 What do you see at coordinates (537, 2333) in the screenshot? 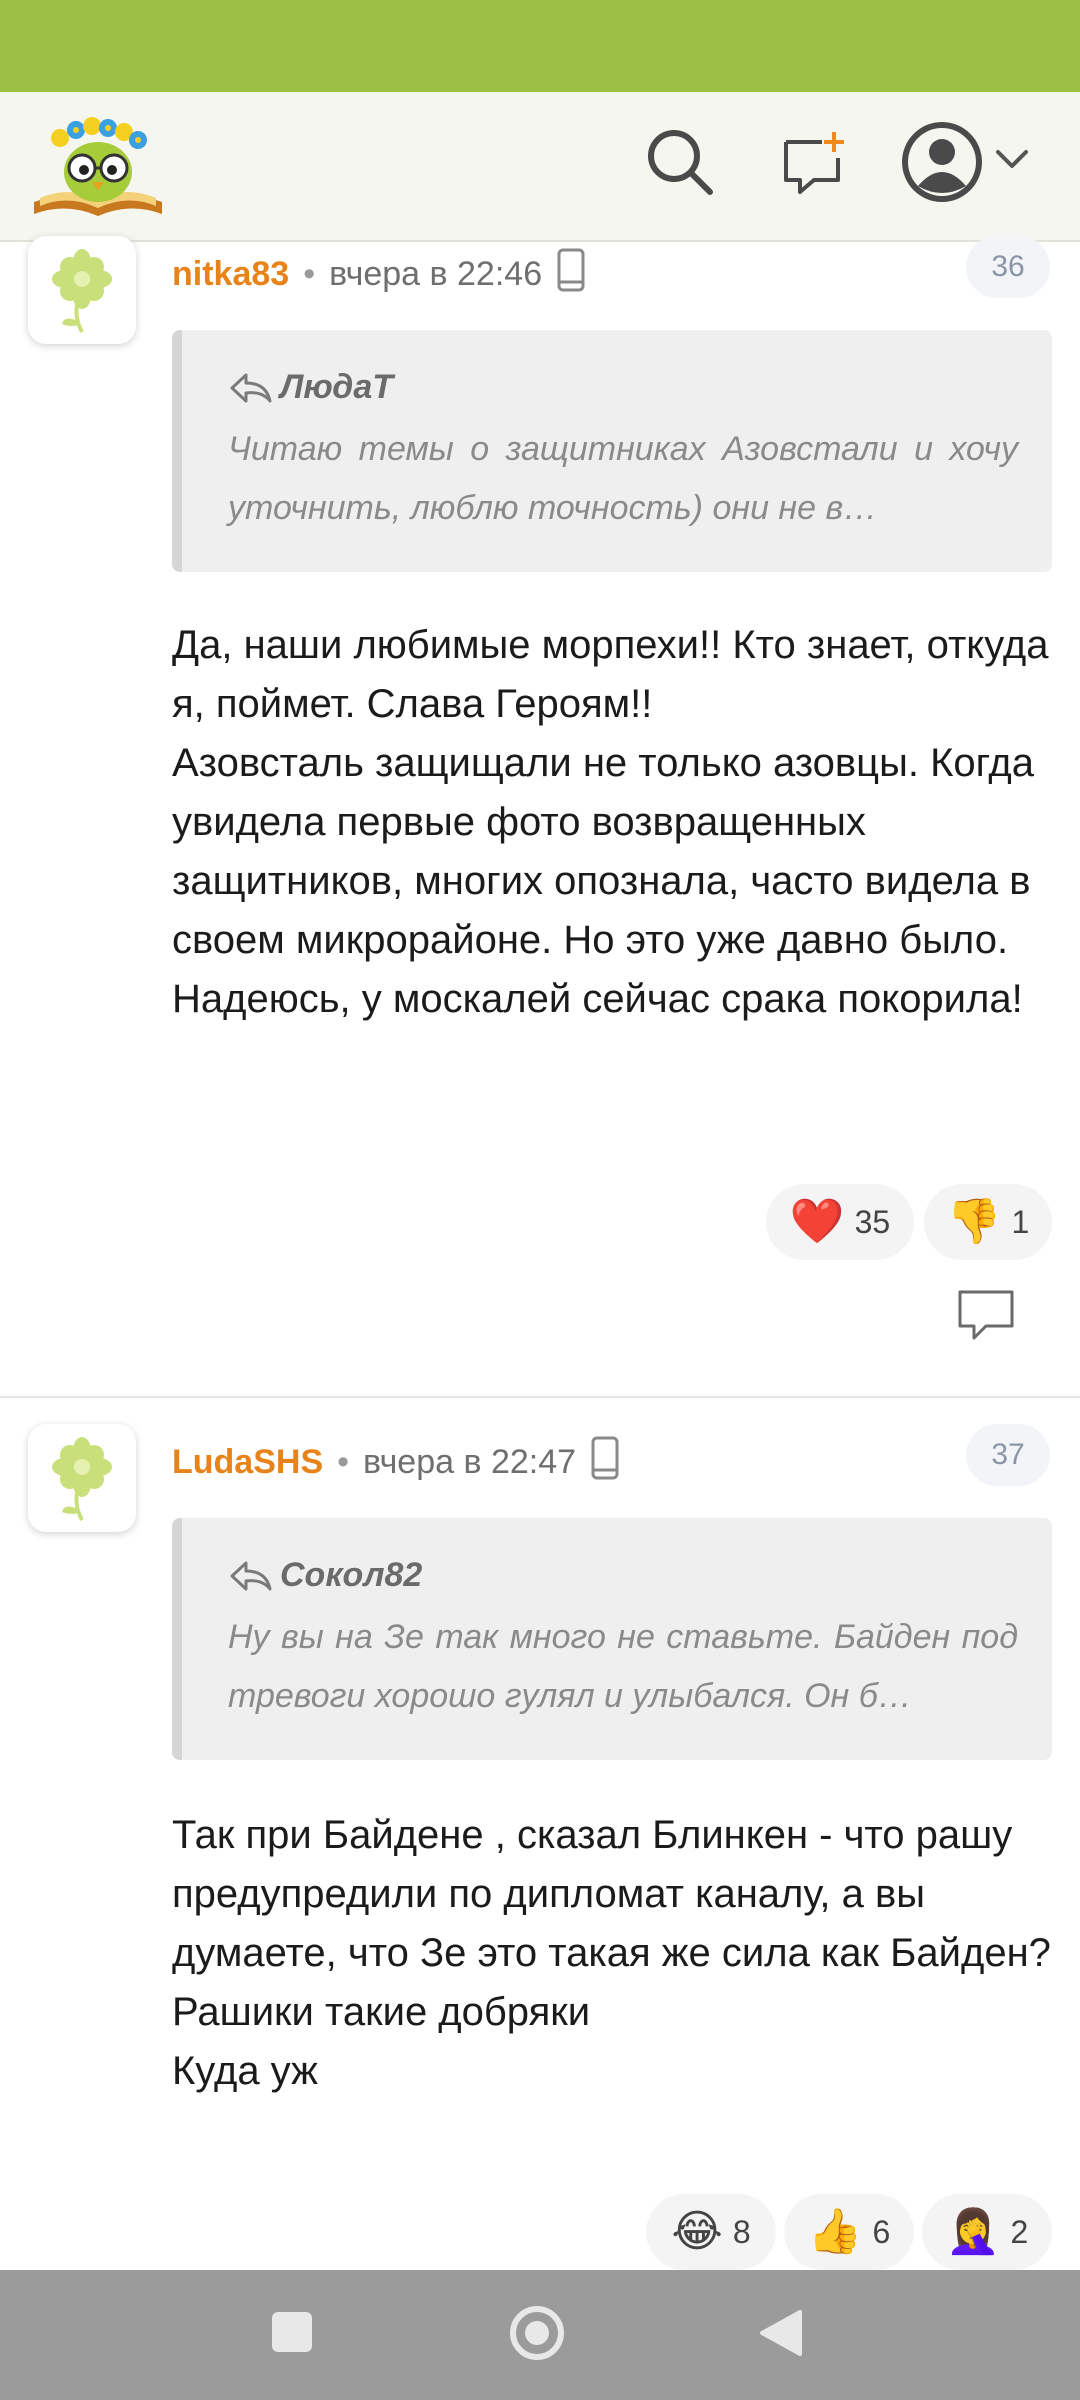
I see `circle-icon` at bounding box center [537, 2333].